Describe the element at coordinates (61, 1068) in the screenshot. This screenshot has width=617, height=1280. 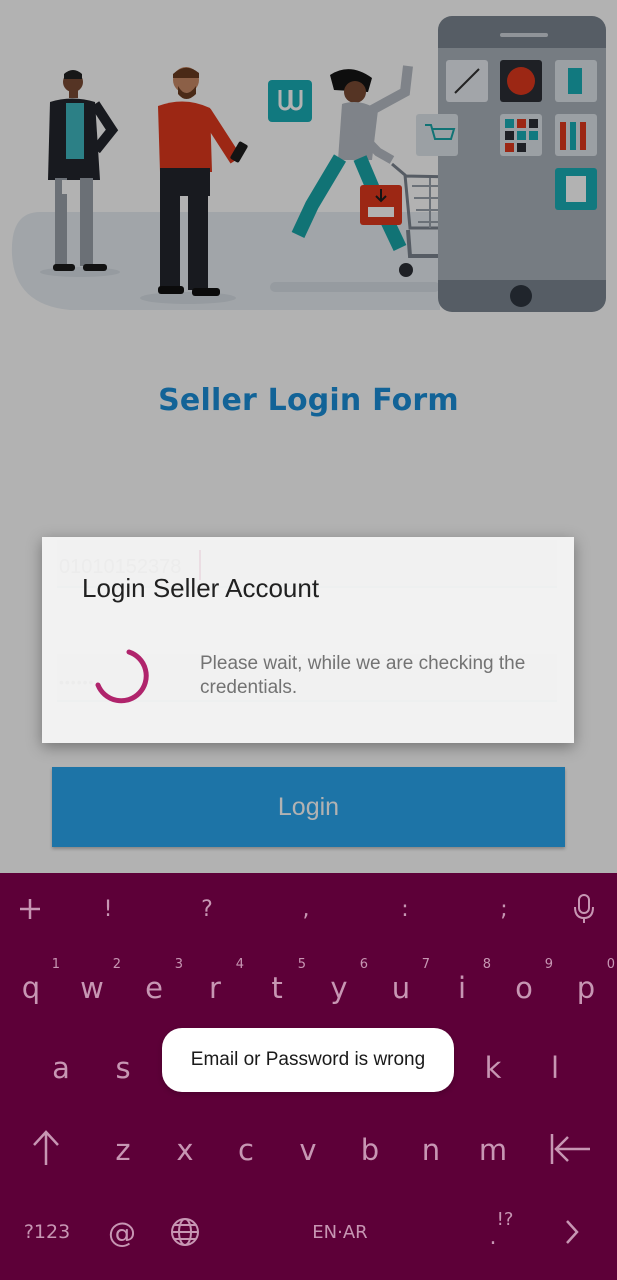
I see `key-a: a` at that location.